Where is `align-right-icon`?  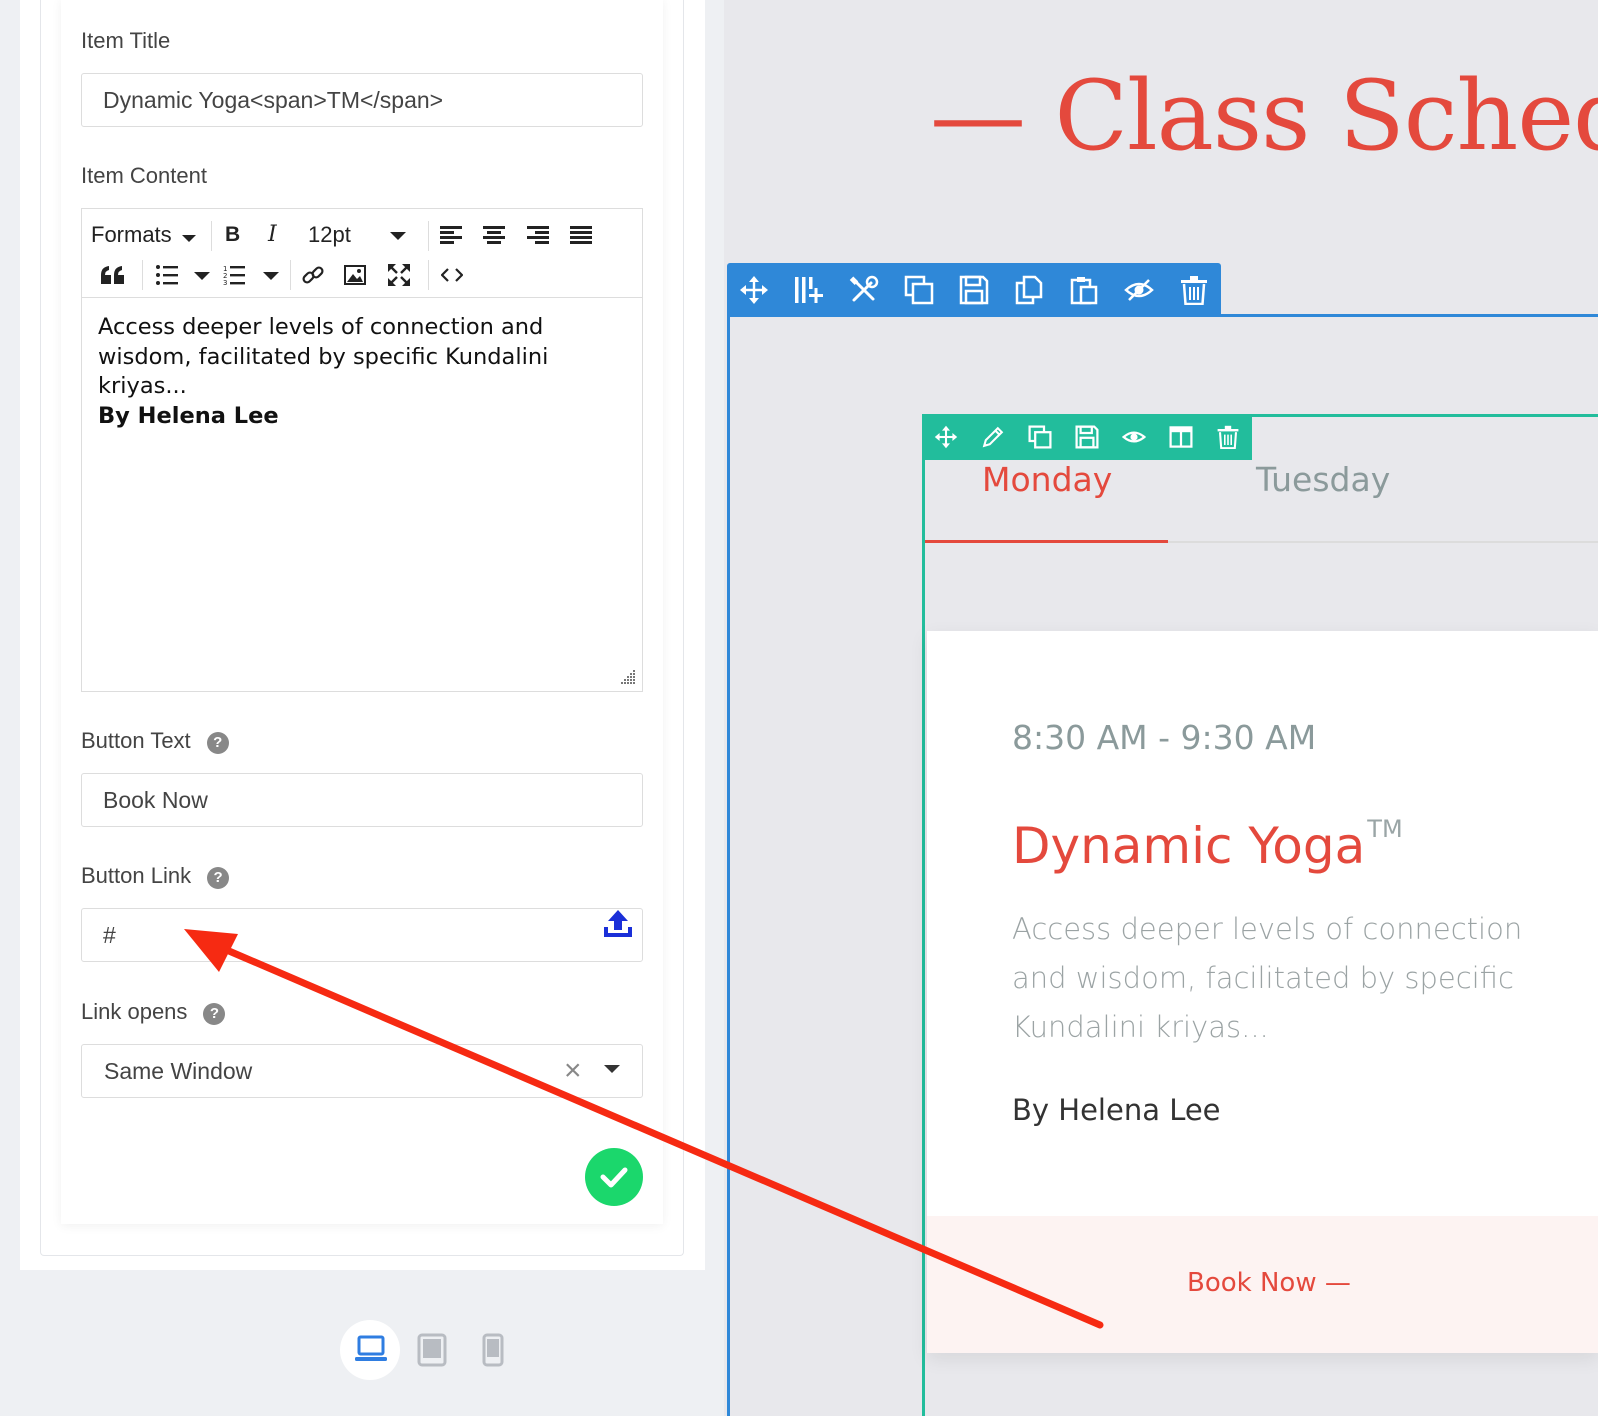 align-right-icon is located at coordinates (538, 235).